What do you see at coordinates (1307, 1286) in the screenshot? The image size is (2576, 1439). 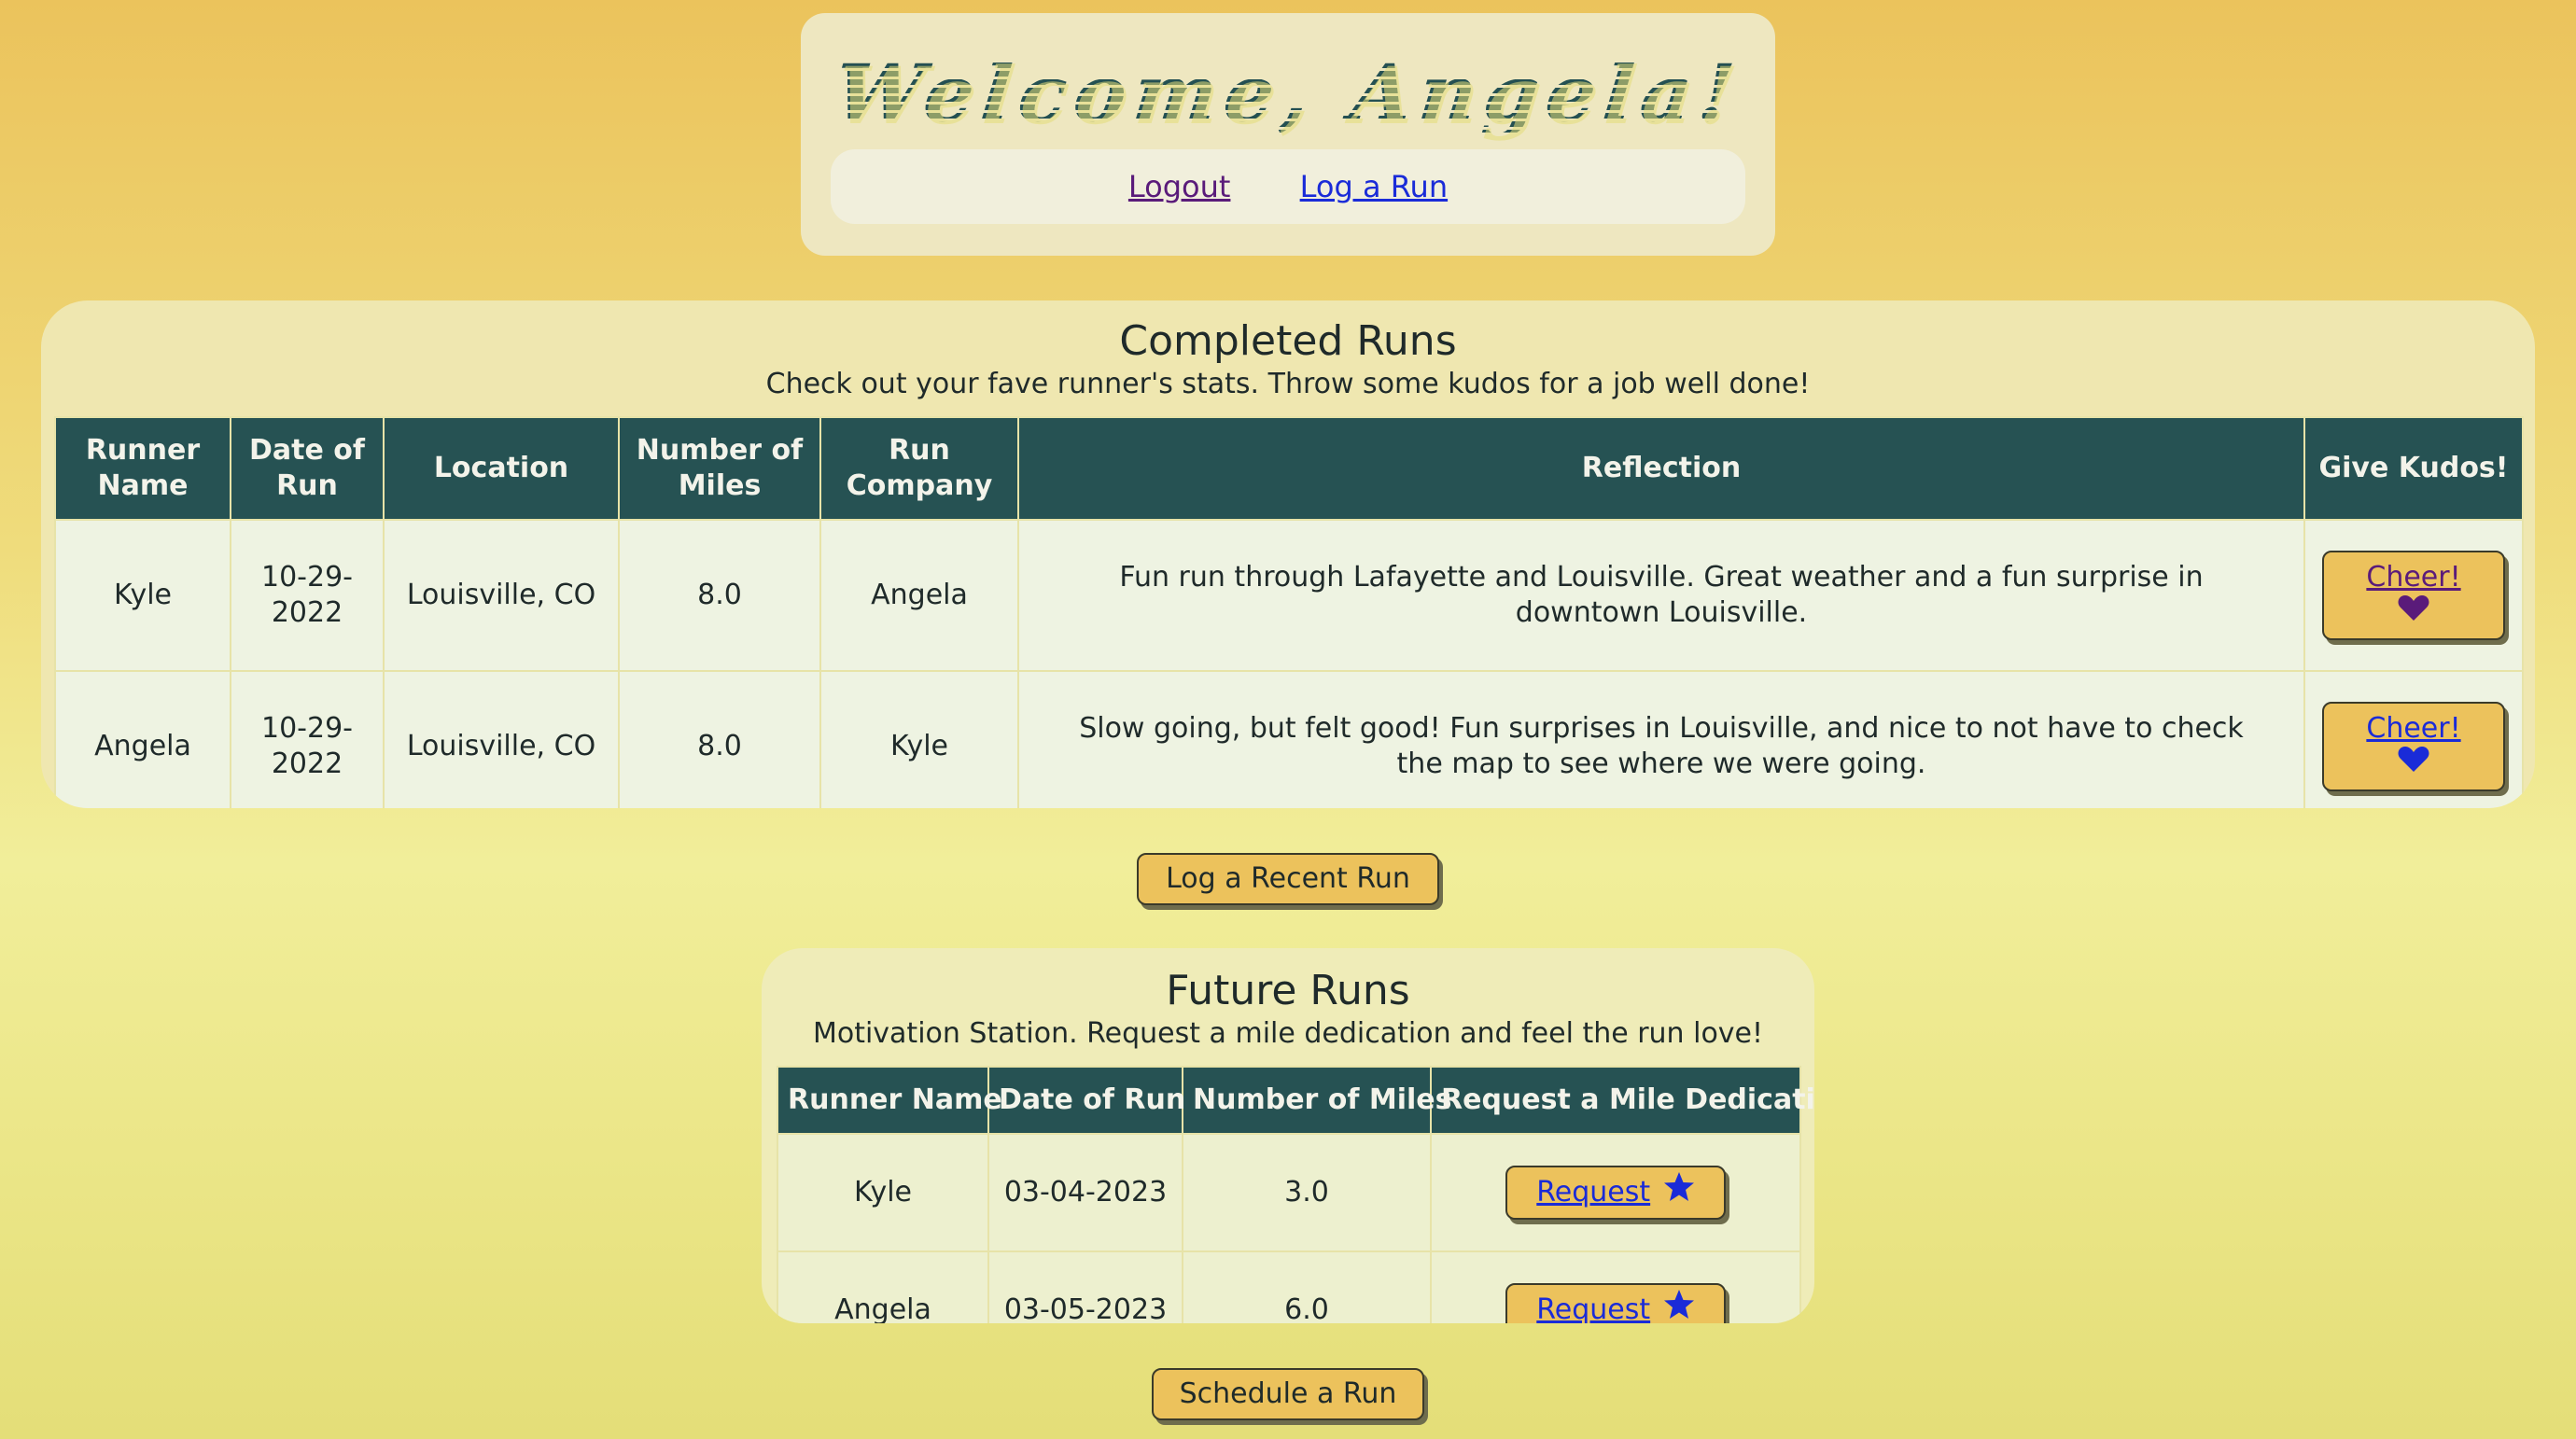 I see `miles-cell: 6.0` at bounding box center [1307, 1286].